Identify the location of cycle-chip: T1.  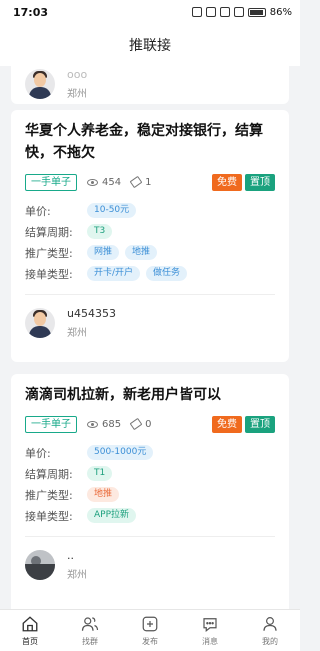
(100, 473).